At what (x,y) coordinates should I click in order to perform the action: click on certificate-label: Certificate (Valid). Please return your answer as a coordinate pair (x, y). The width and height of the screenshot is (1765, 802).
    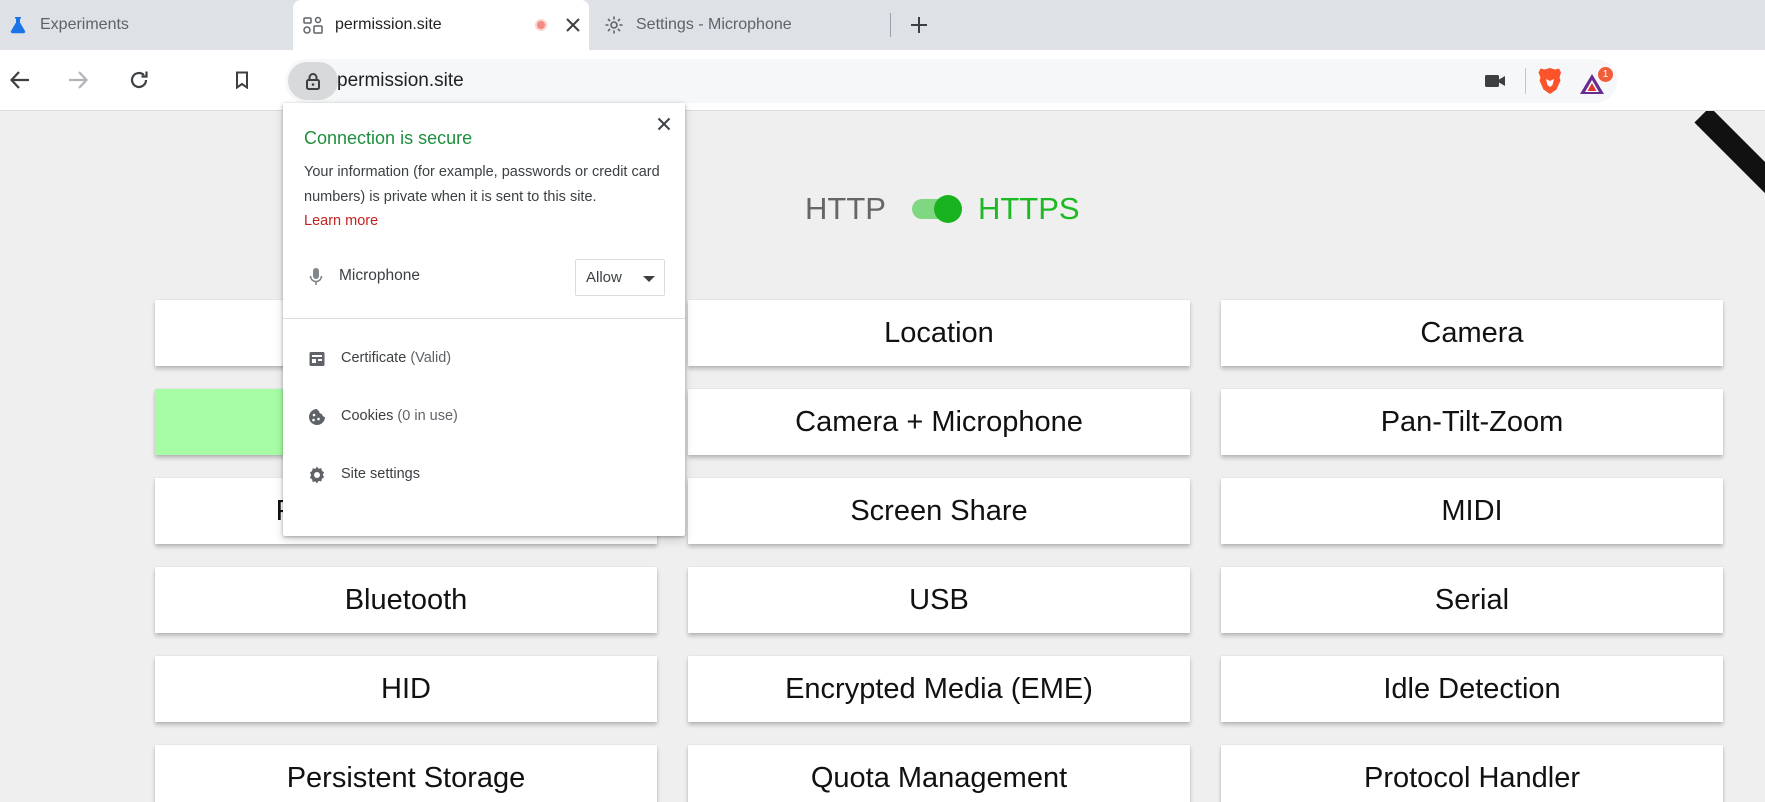
    Looking at the image, I should click on (396, 358).